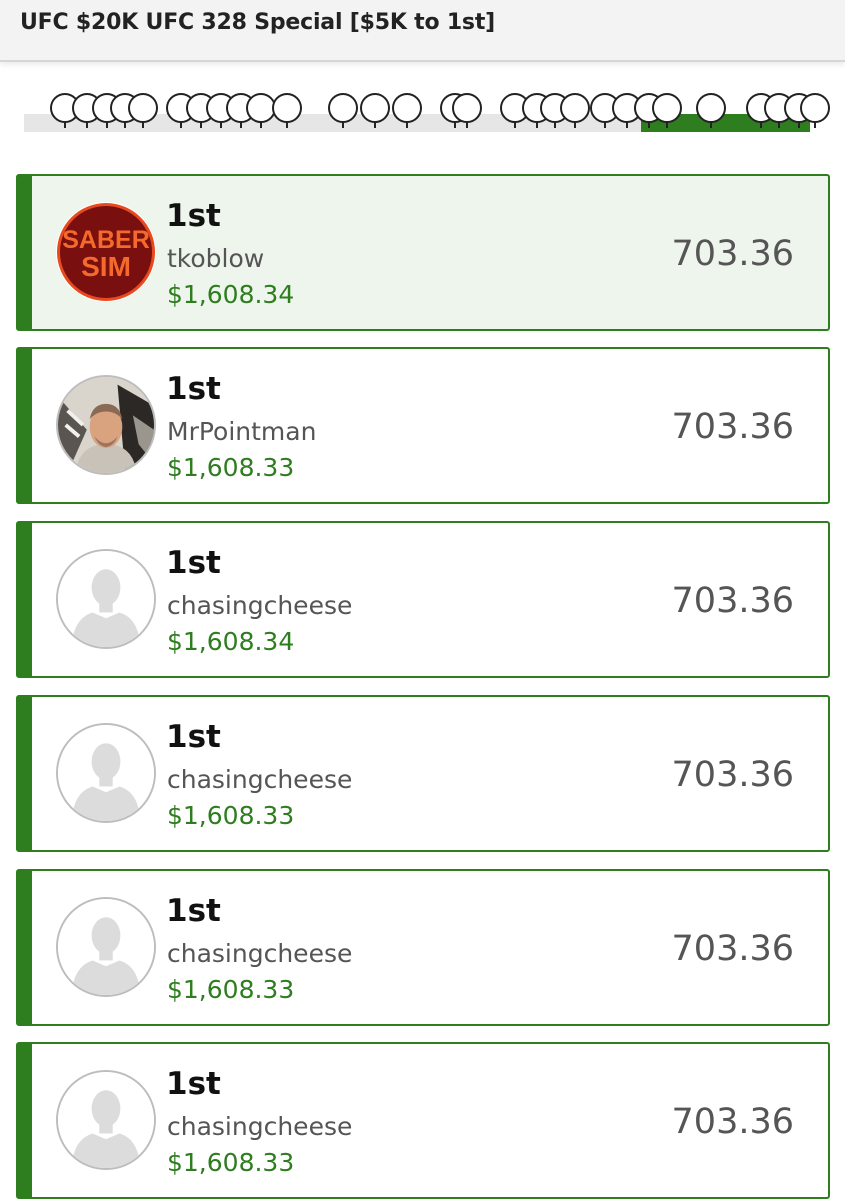 This screenshot has height=1200, width=845. What do you see at coordinates (241, 431) in the screenshot?
I see `entry-username: MrPointman` at bounding box center [241, 431].